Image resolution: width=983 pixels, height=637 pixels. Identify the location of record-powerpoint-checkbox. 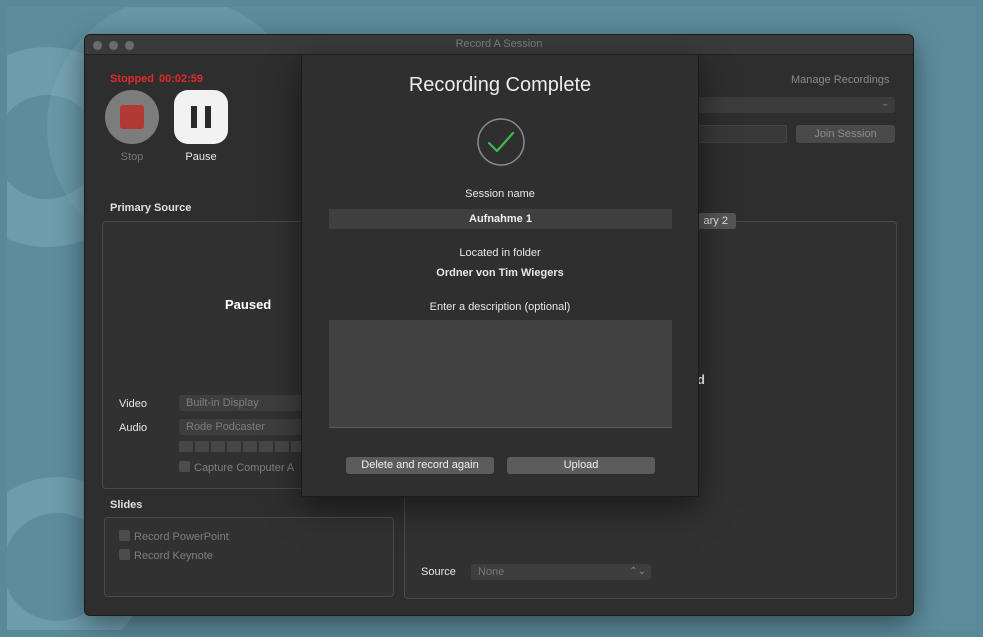
(124, 535).